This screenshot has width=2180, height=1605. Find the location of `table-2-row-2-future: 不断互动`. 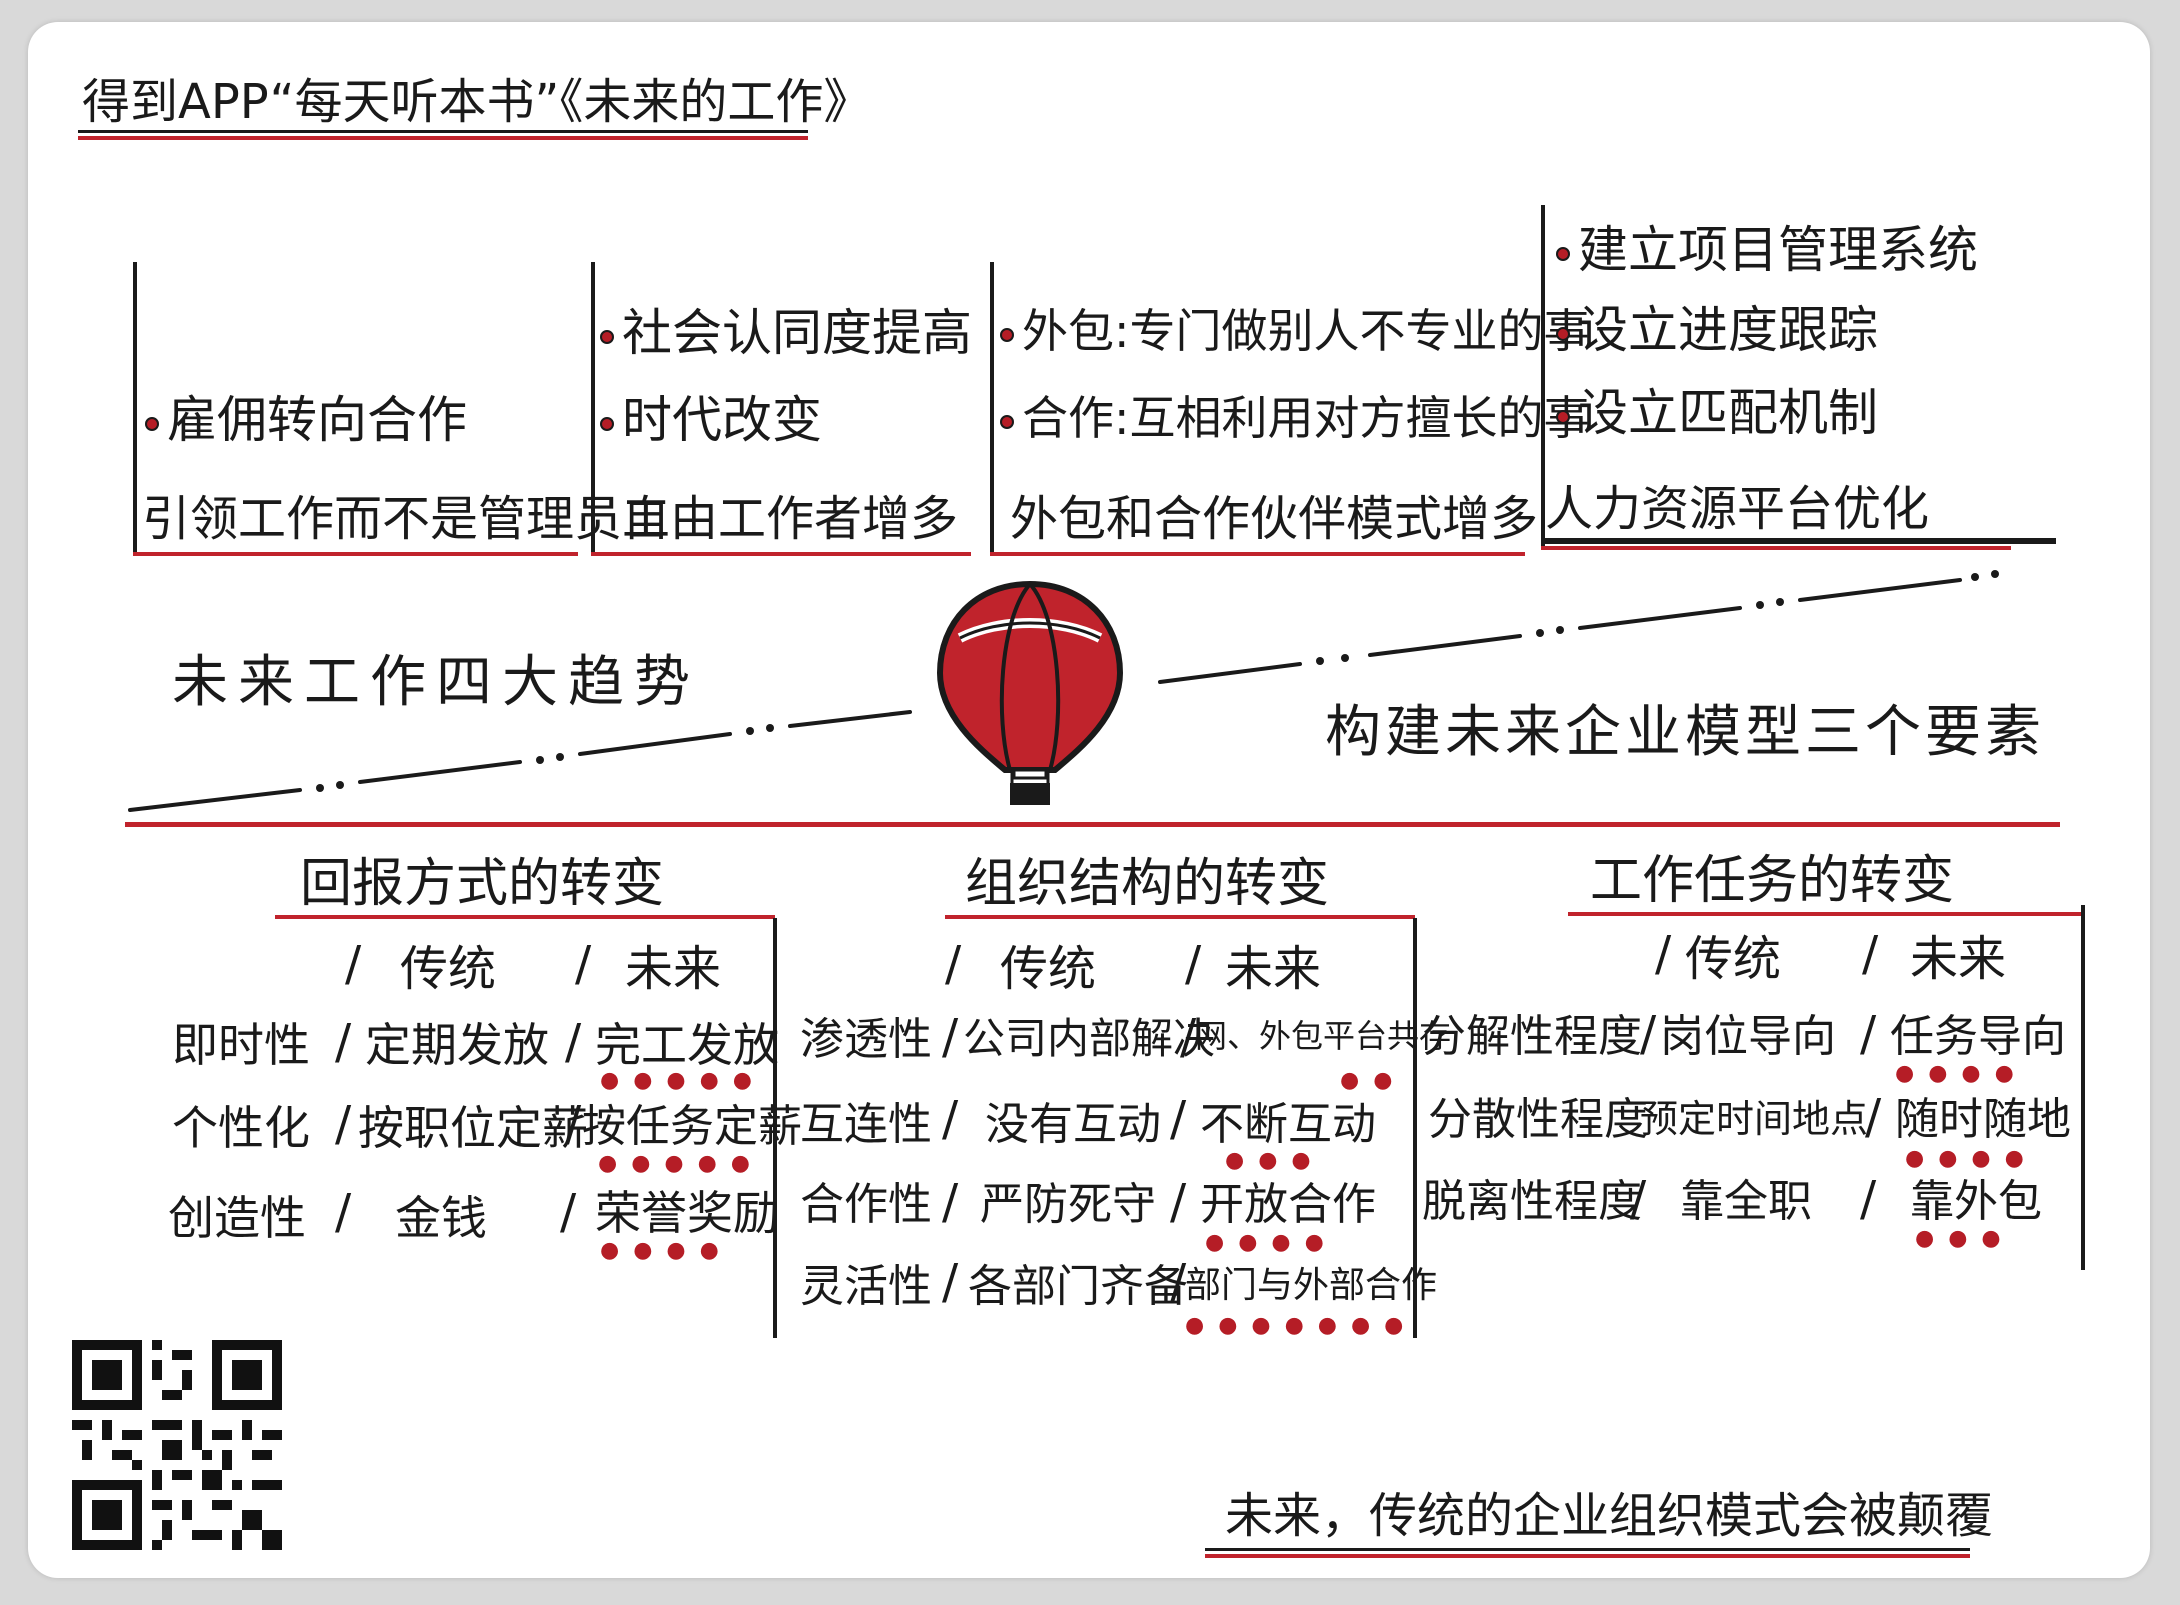

table-2-row-2-future: 不断互动 is located at coordinates (1288, 1124).